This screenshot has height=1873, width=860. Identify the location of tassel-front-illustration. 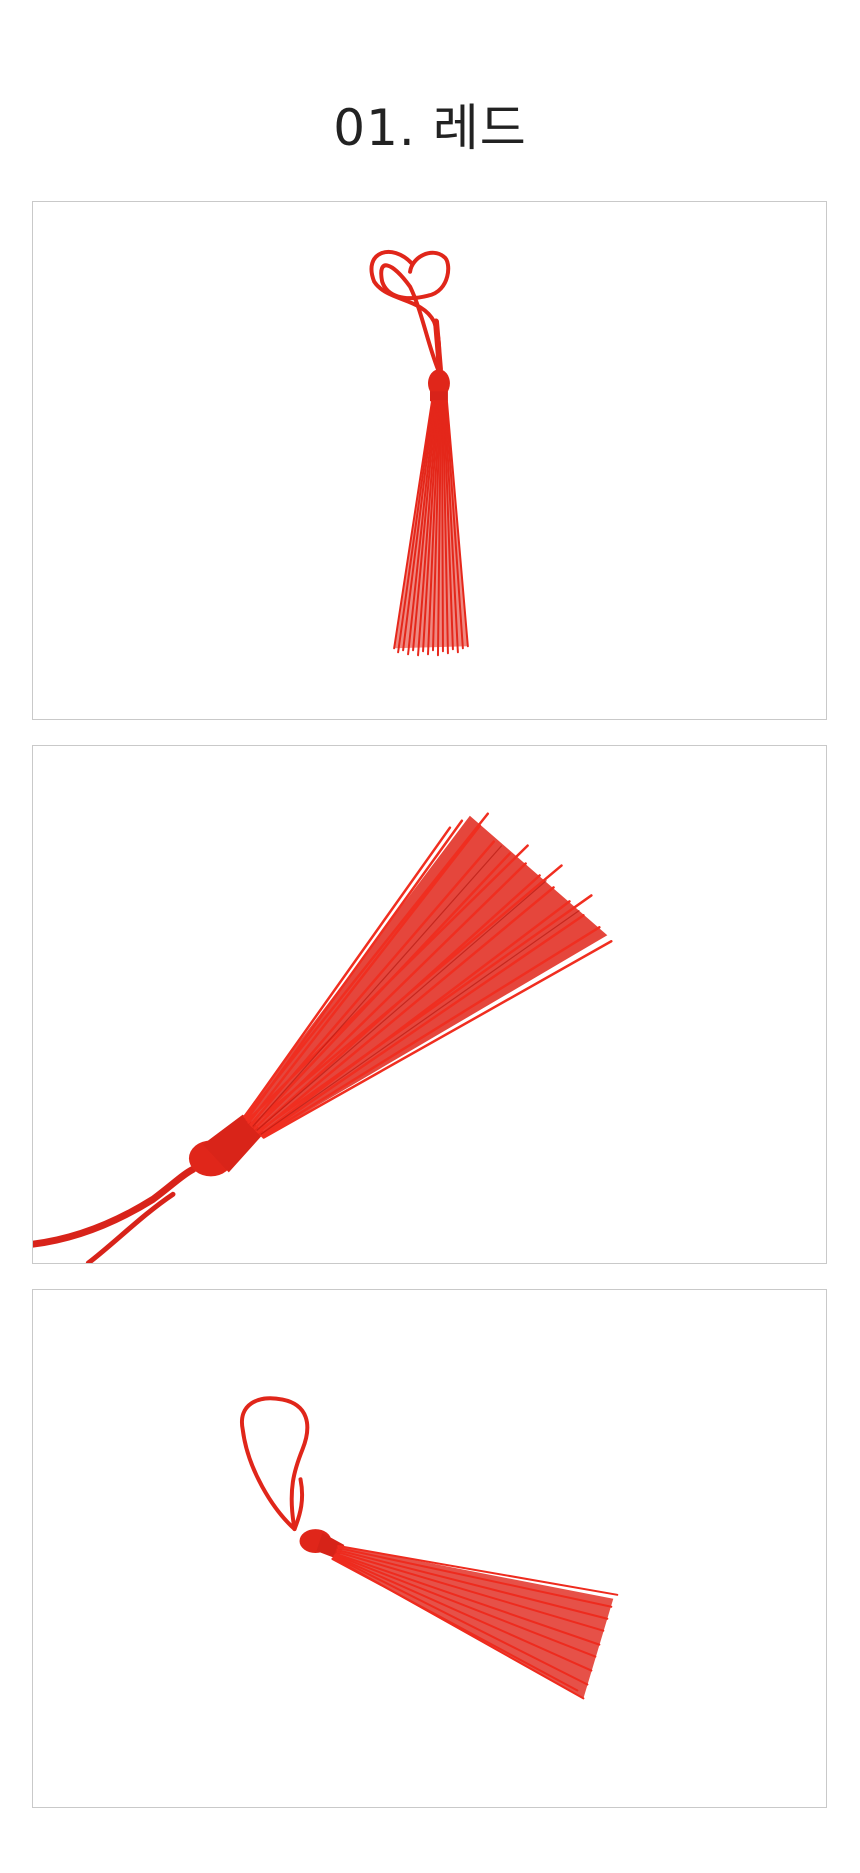
(419, 453).